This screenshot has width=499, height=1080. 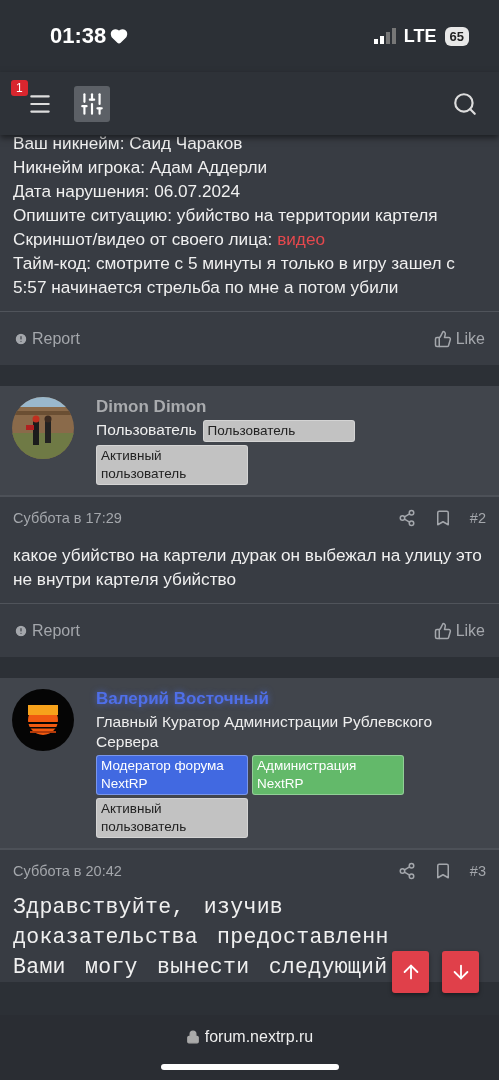 I want to click on user-banner: Модератор форума NextRP, so click(x=172, y=775).